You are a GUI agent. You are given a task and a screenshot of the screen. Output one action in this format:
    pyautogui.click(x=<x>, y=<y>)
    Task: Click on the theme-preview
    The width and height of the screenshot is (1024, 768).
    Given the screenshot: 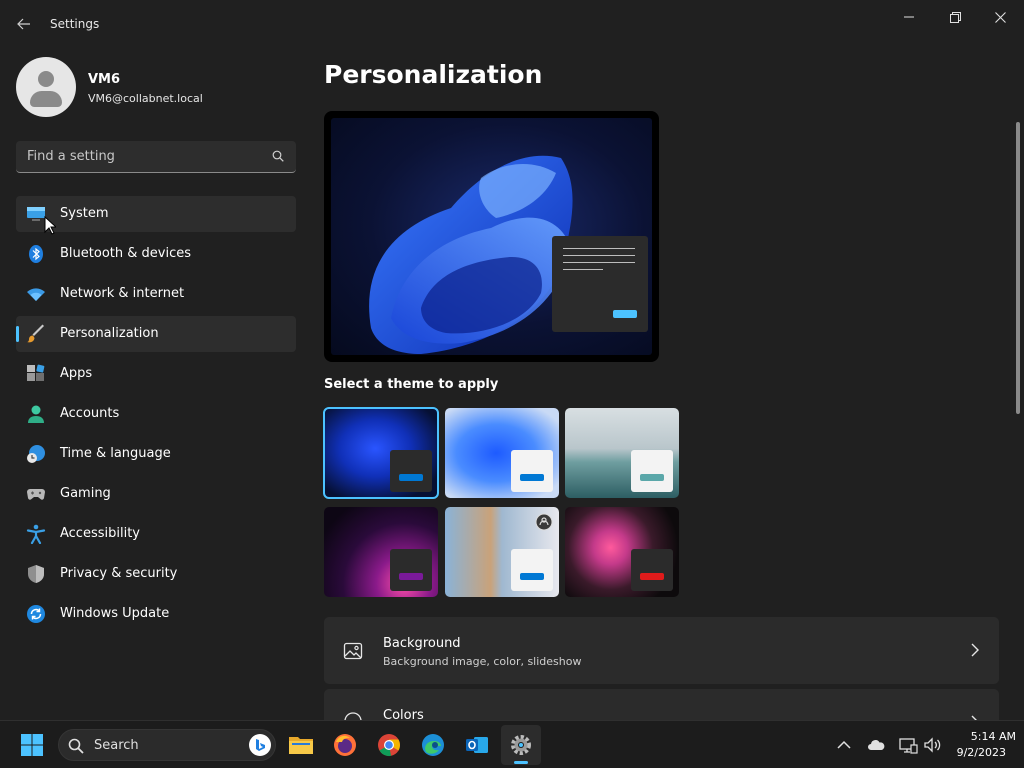 What is the action you would take?
    pyautogui.click(x=491, y=236)
    